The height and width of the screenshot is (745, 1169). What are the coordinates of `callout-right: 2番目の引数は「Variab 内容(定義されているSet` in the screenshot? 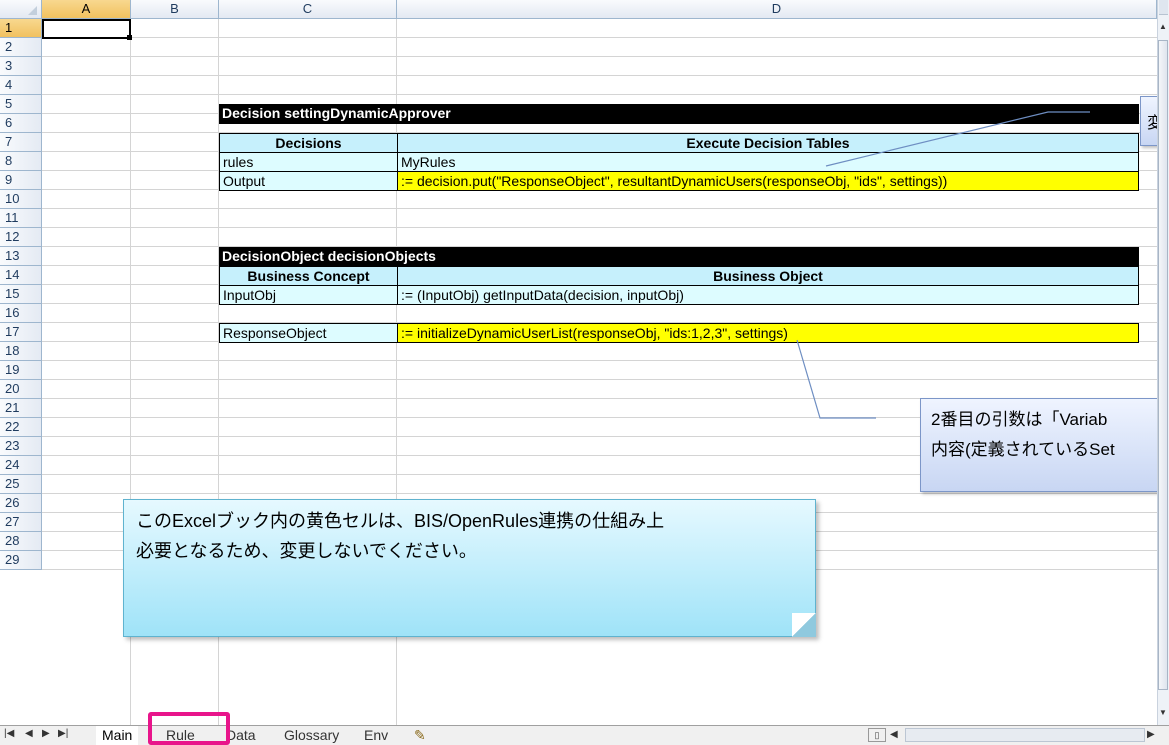 It's located at (1038, 445).